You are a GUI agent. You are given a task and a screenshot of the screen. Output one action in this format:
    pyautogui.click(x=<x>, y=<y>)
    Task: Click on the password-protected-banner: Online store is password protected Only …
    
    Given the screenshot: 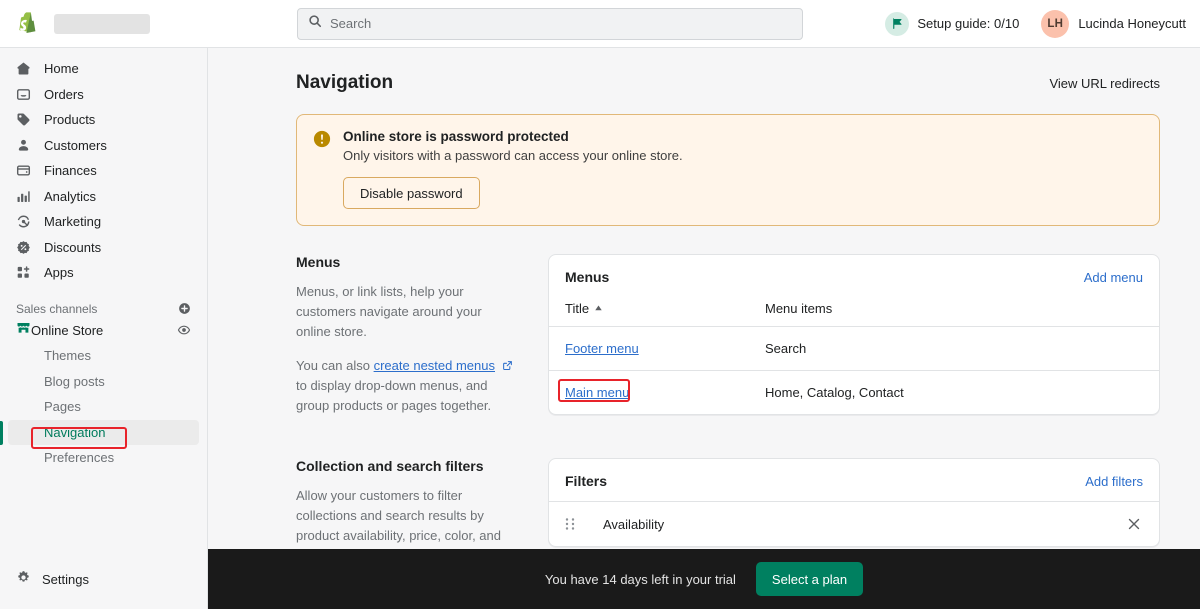 What is the action you would take?
    pyautogui.click(x=728, y=170)
    